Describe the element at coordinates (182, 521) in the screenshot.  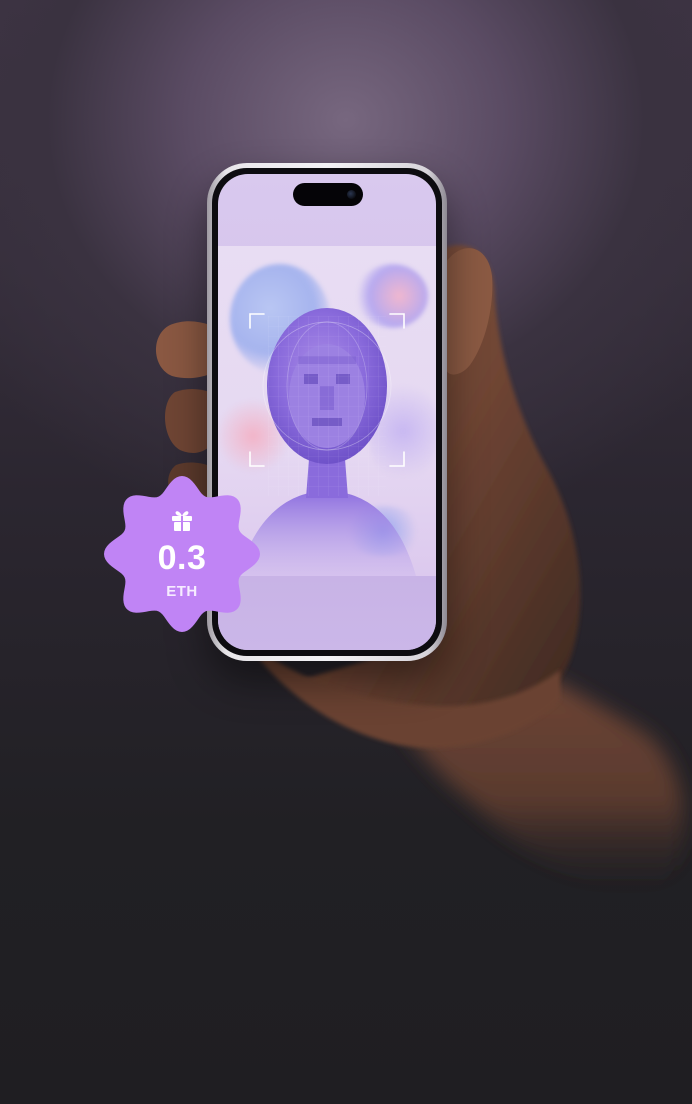
I see `gift-icon` at that location.